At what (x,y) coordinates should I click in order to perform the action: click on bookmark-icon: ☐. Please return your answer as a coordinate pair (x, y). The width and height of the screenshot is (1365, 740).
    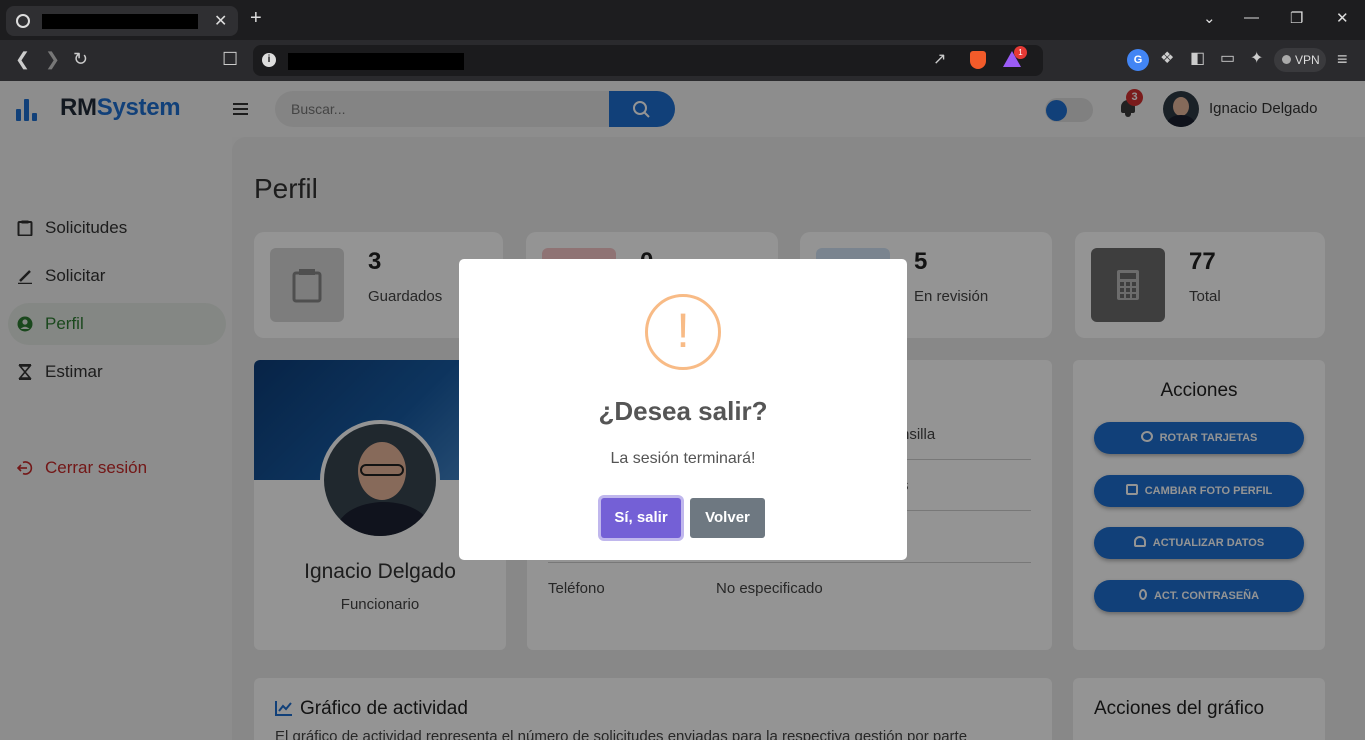
    Looking at the image, I should click on (230, 59).